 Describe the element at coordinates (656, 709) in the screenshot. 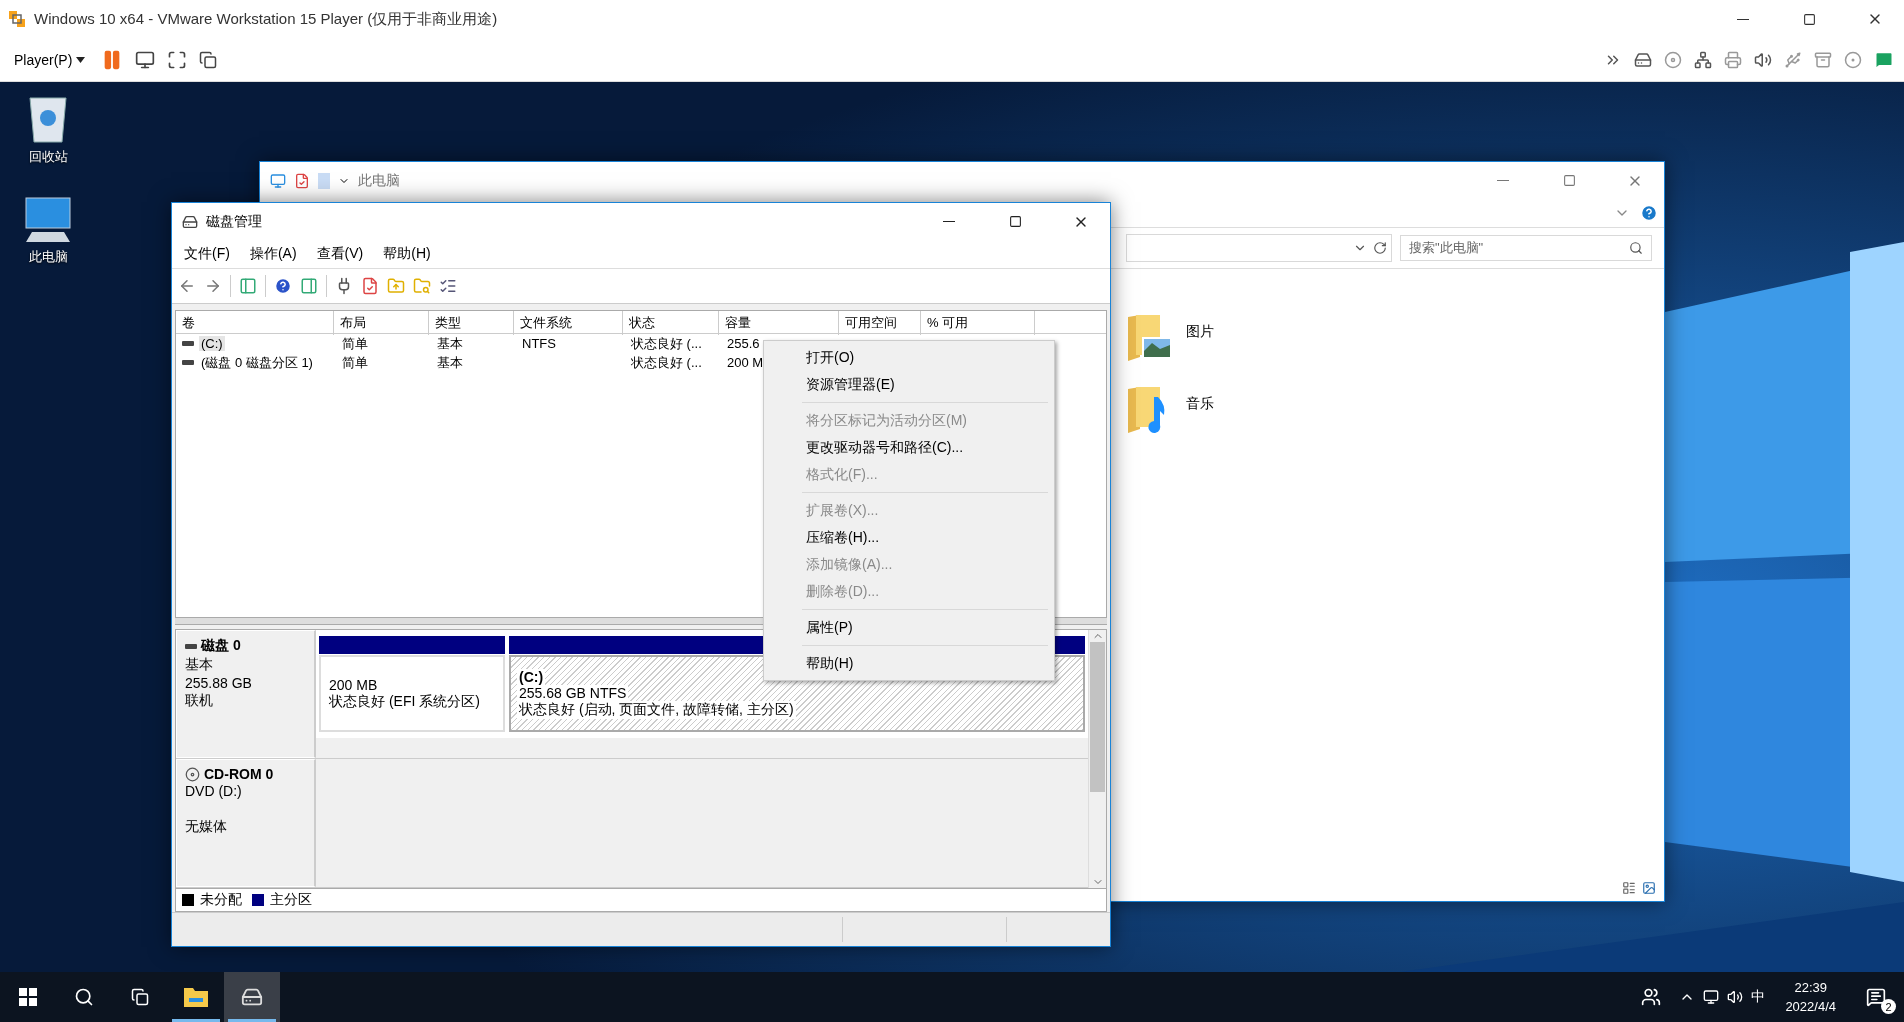

I see `partition-info: 状态良好 (启动, 页面文件, 故障转储, 主分区)` at that location.